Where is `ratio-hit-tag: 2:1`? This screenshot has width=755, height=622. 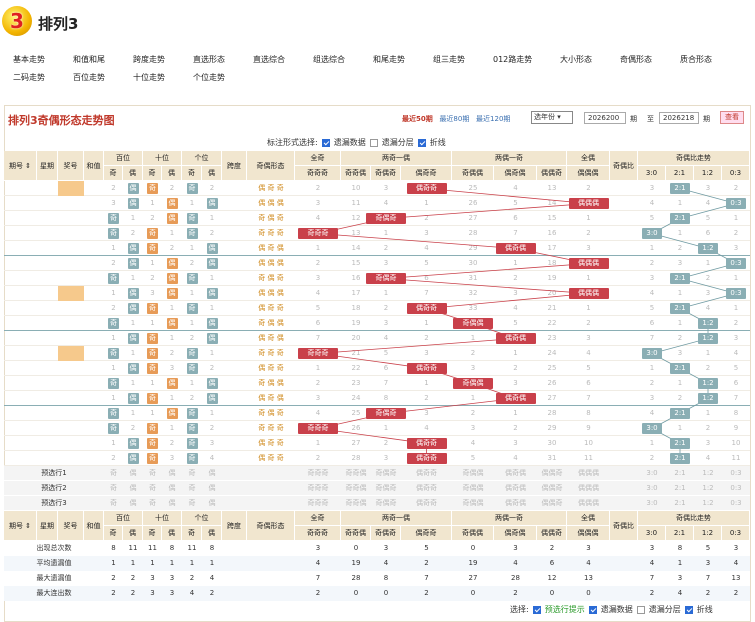 ratio-hit-tag: 2:1 is located at coordinates (680, 368).